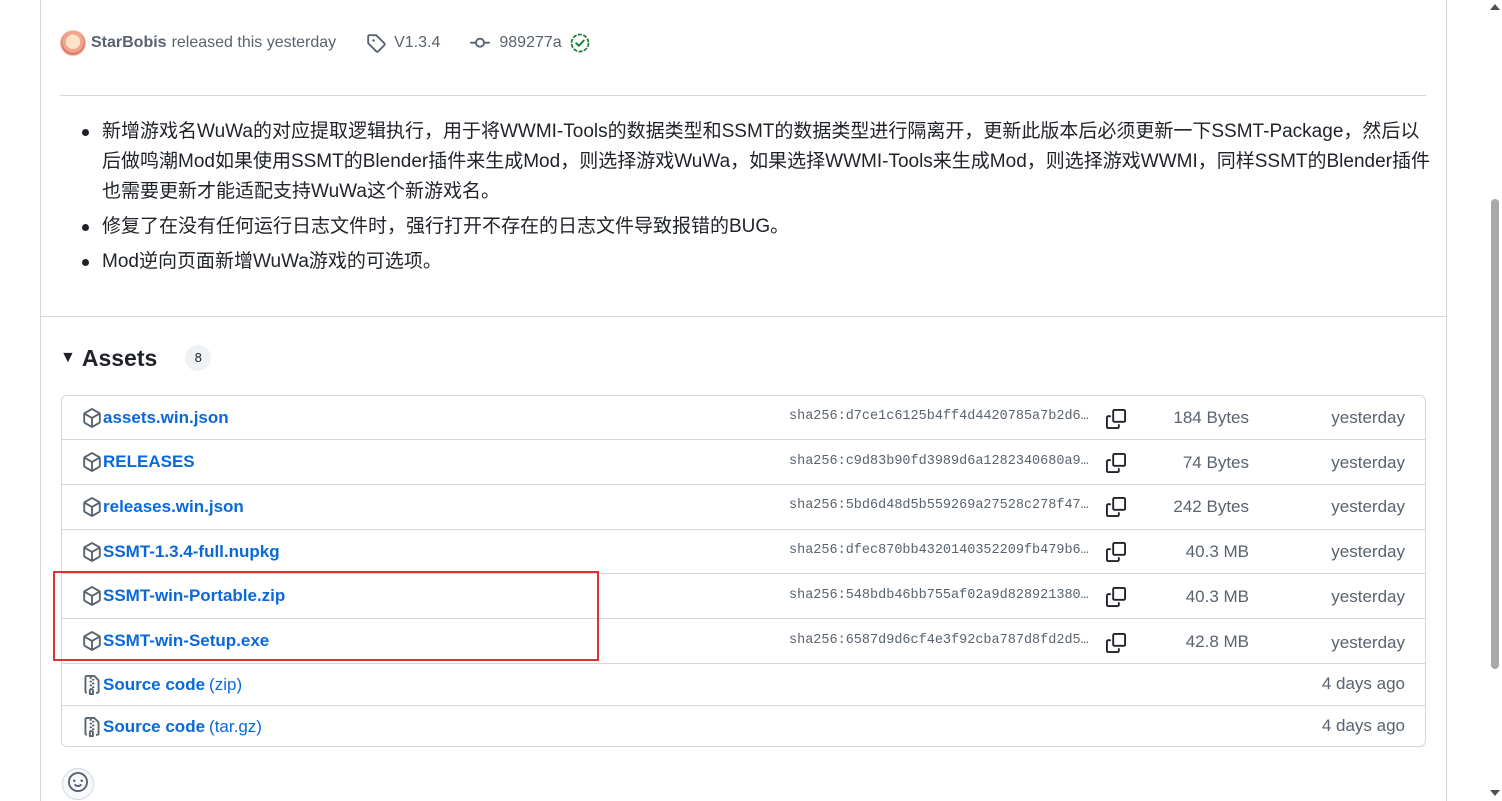  What do you see at coordinates (326, 616) in the screenshot?
I see `highlight-box` at bounding box center [326, 616].